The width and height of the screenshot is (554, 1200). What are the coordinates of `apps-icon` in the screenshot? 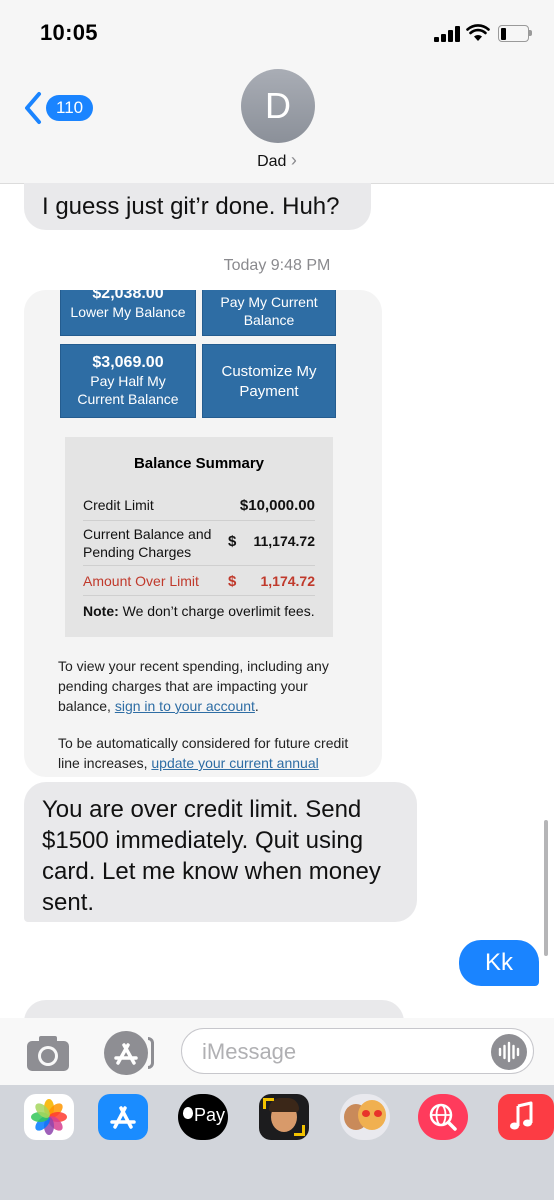 It's located at (126, 1053).